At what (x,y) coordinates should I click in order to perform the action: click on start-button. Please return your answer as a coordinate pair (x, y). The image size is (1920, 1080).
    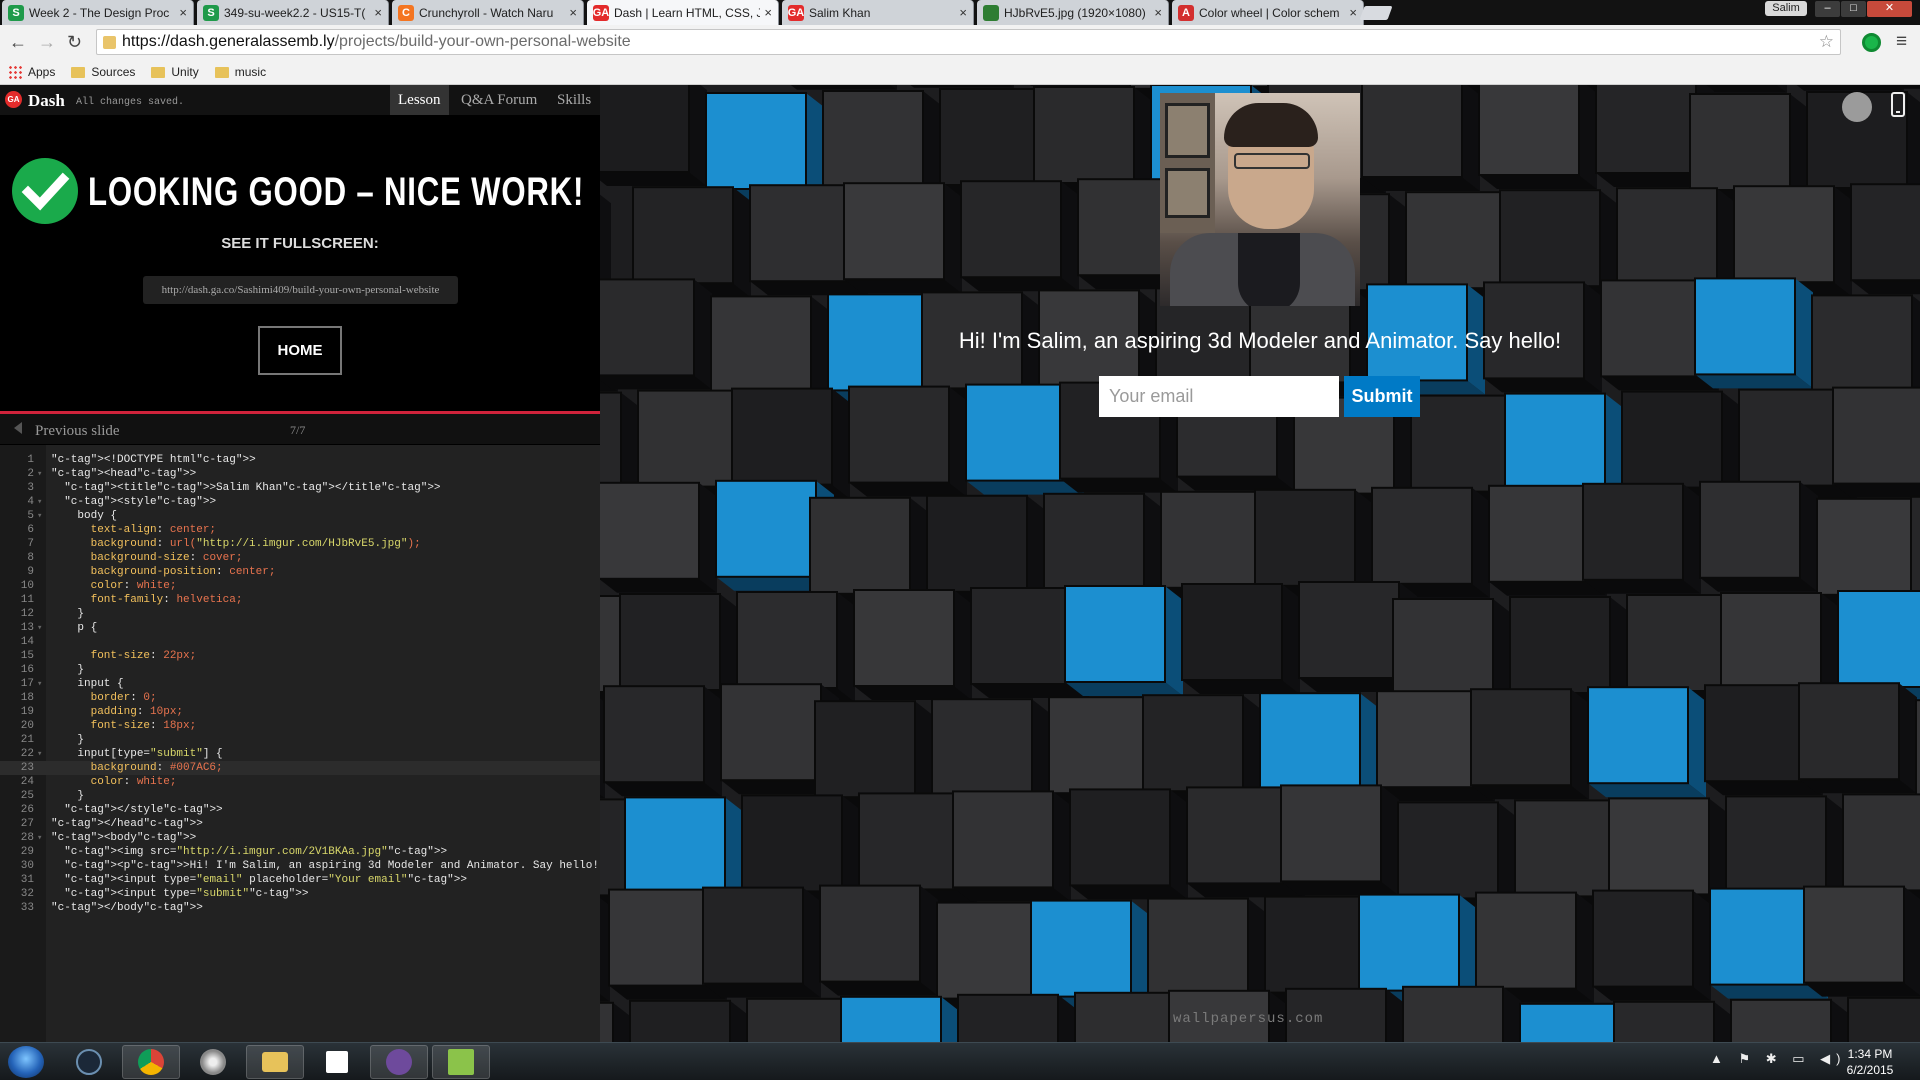
    Looking at the image, I should click on (26, 1062).